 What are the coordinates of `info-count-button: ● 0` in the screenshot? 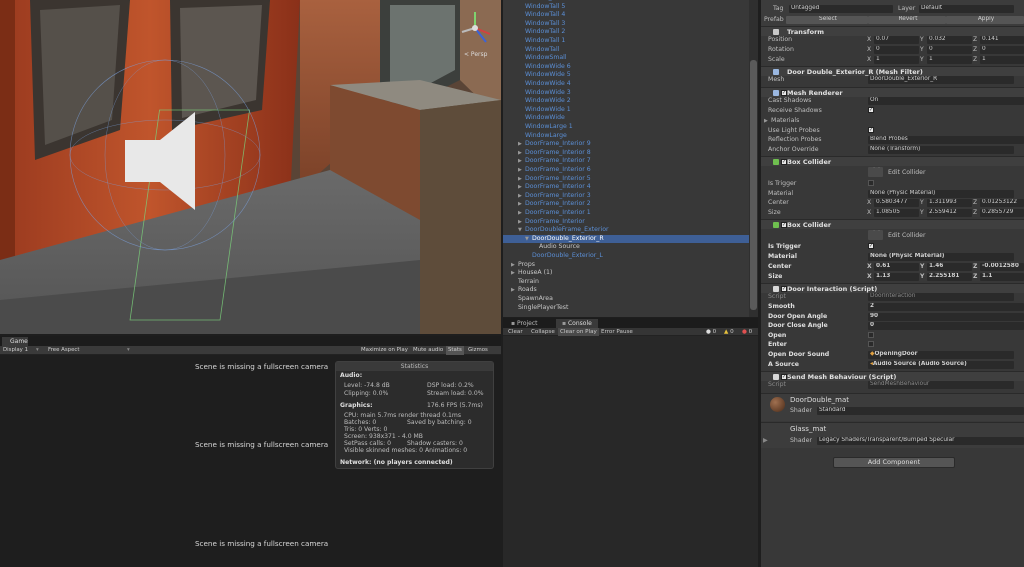 It's located at (711, 332).